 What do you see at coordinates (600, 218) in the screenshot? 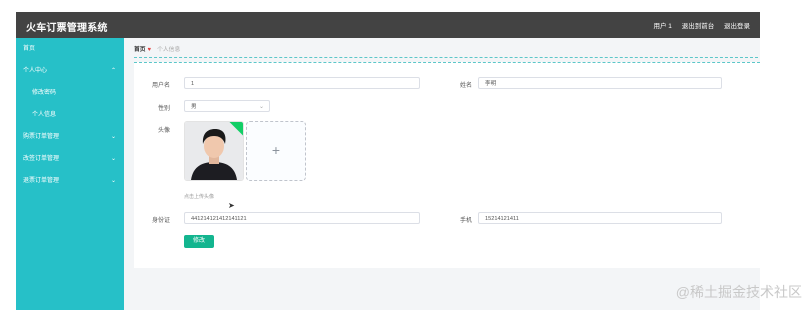
I see `phone-field: 15214121411` at bounding box center [600, 218].